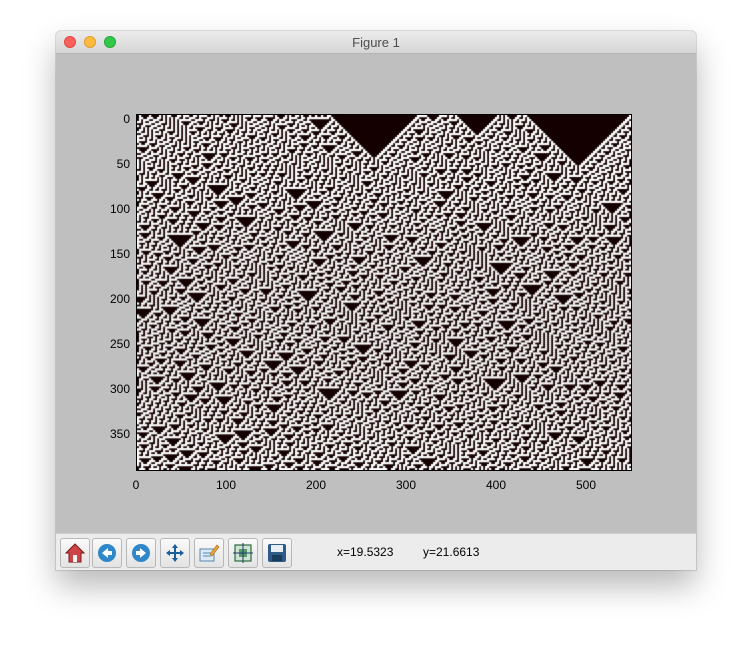 This screenshot has width=752, height=650. I want to click on x-tick-label: 0, so click(136, 485).